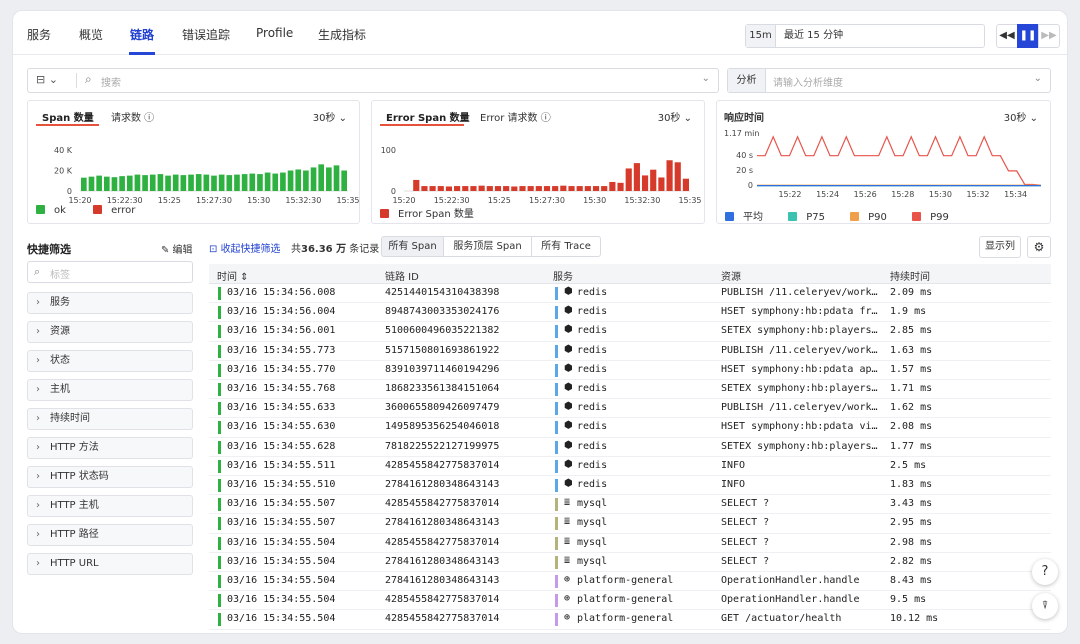 The width and height of the screenshot is (1080, 644). I want to click on col-resource: 资源, so click(731, 275).